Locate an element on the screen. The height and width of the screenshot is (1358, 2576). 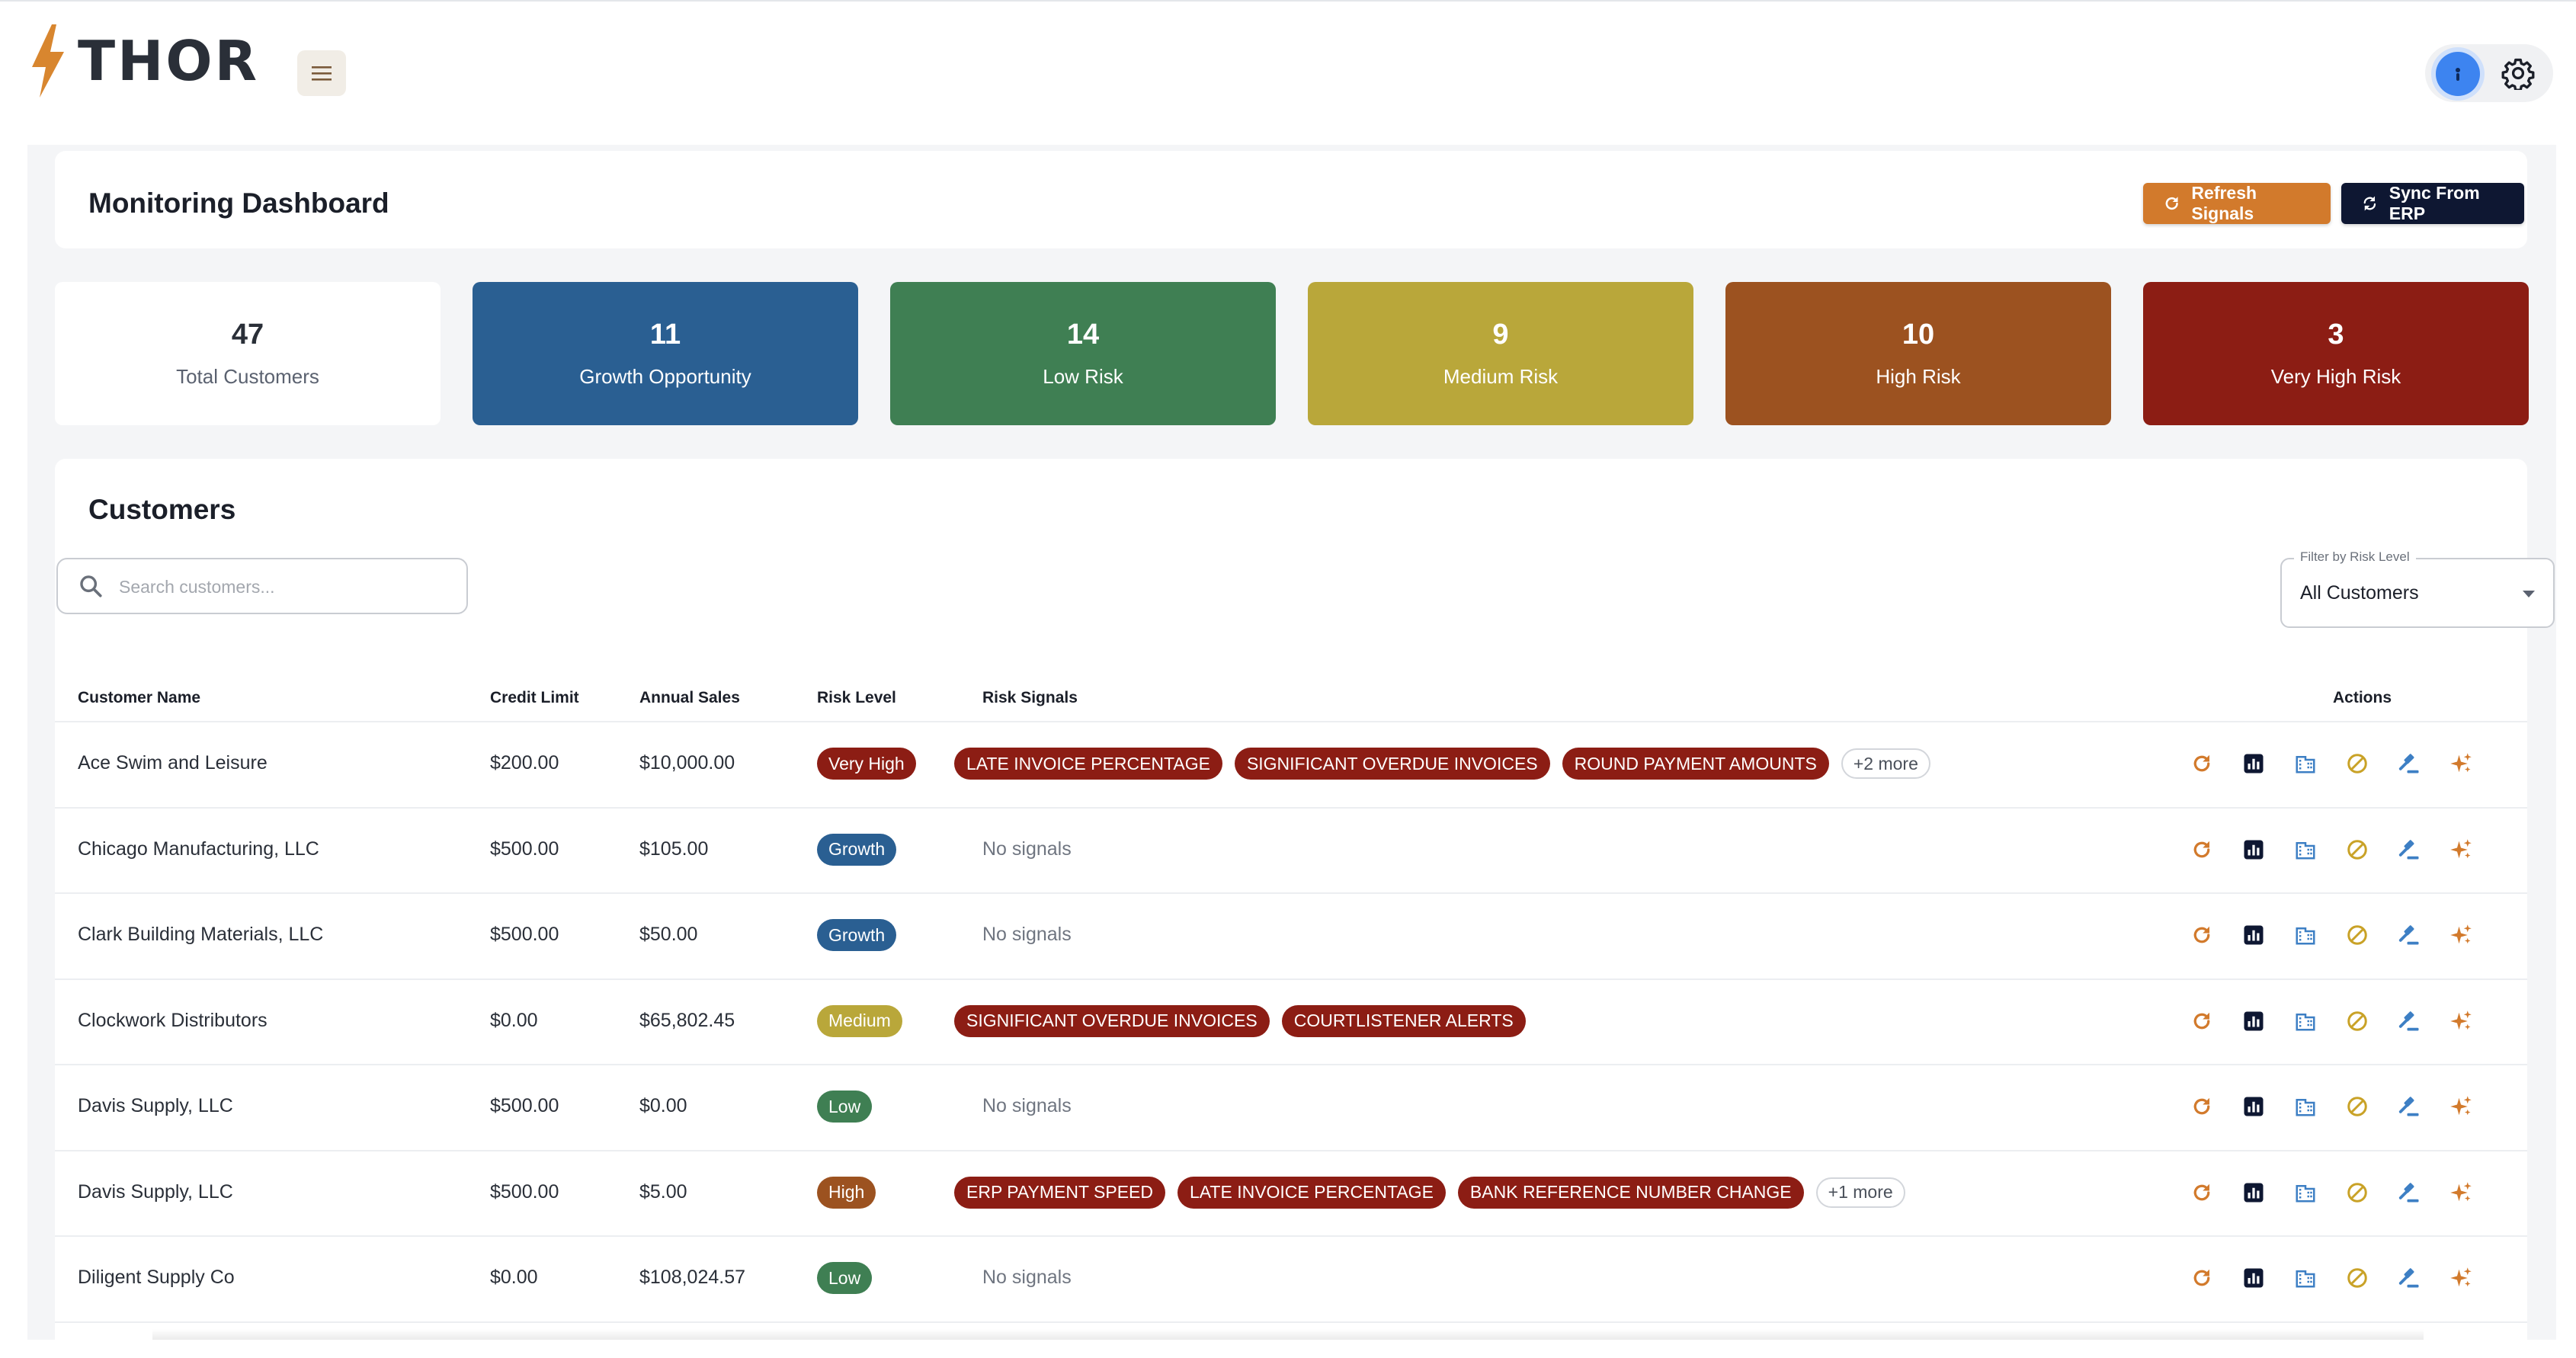
customers-title: Customers is located at coordinates (162, 509).